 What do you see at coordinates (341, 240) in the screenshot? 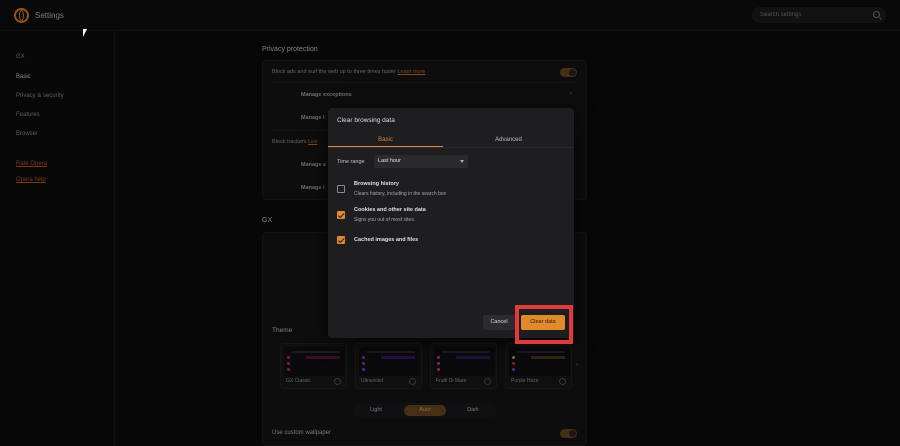
I see `cached-images-checkbox` at bounding box center [341, 240].